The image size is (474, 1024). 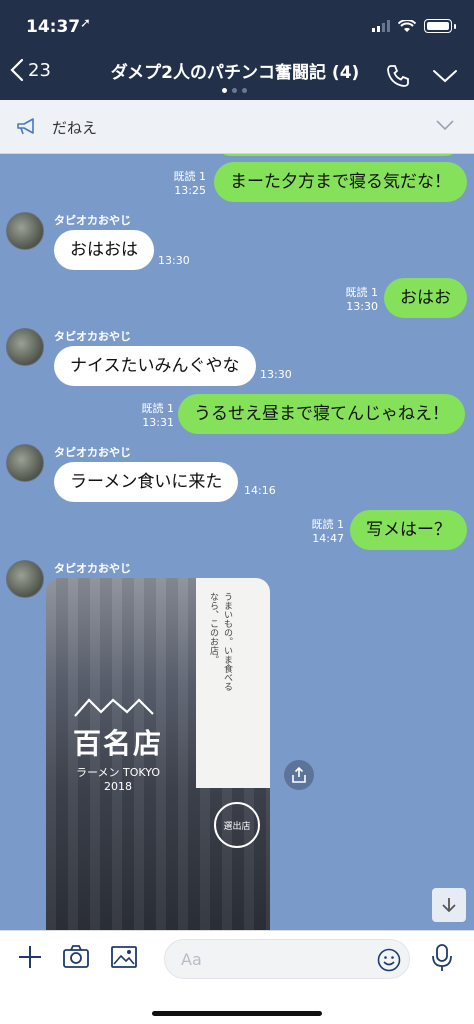 What do you see at coordinates (237, 825) in the screenshot?
I see `photo-stamp: 選出店` at bounding box center [237, 825].